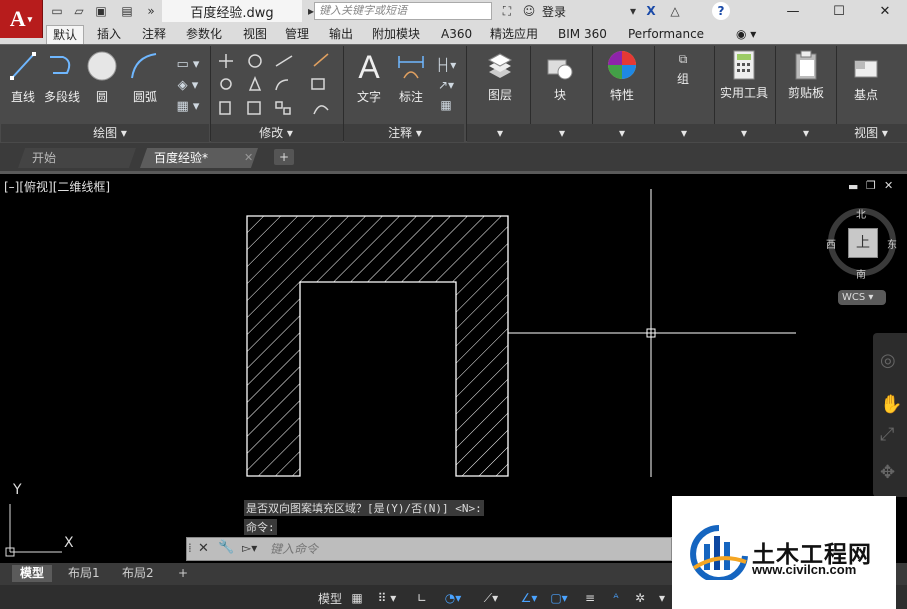 The width and height of the screenshot is (907, 609). What do you see at coordinates (622, 65) in the screenshot?
I see `properties-icon` at bounding box center [622, 65].